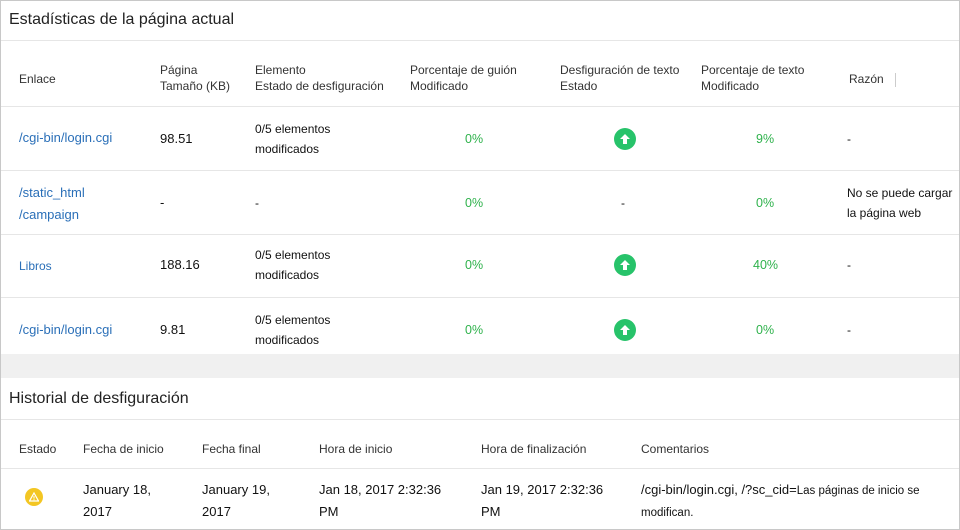 The width and height of the screenshot is (960, 530). I want to click on section-gap, so click(480, 366).